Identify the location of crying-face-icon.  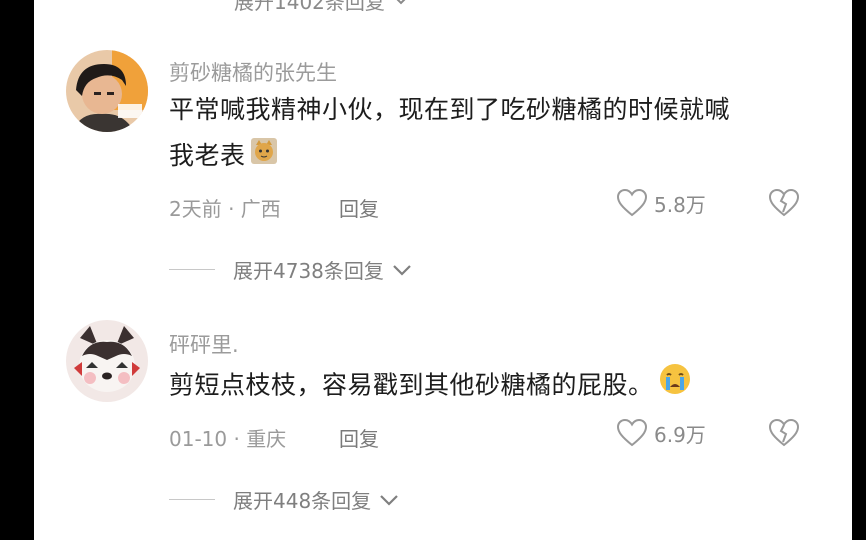
(675, 386).